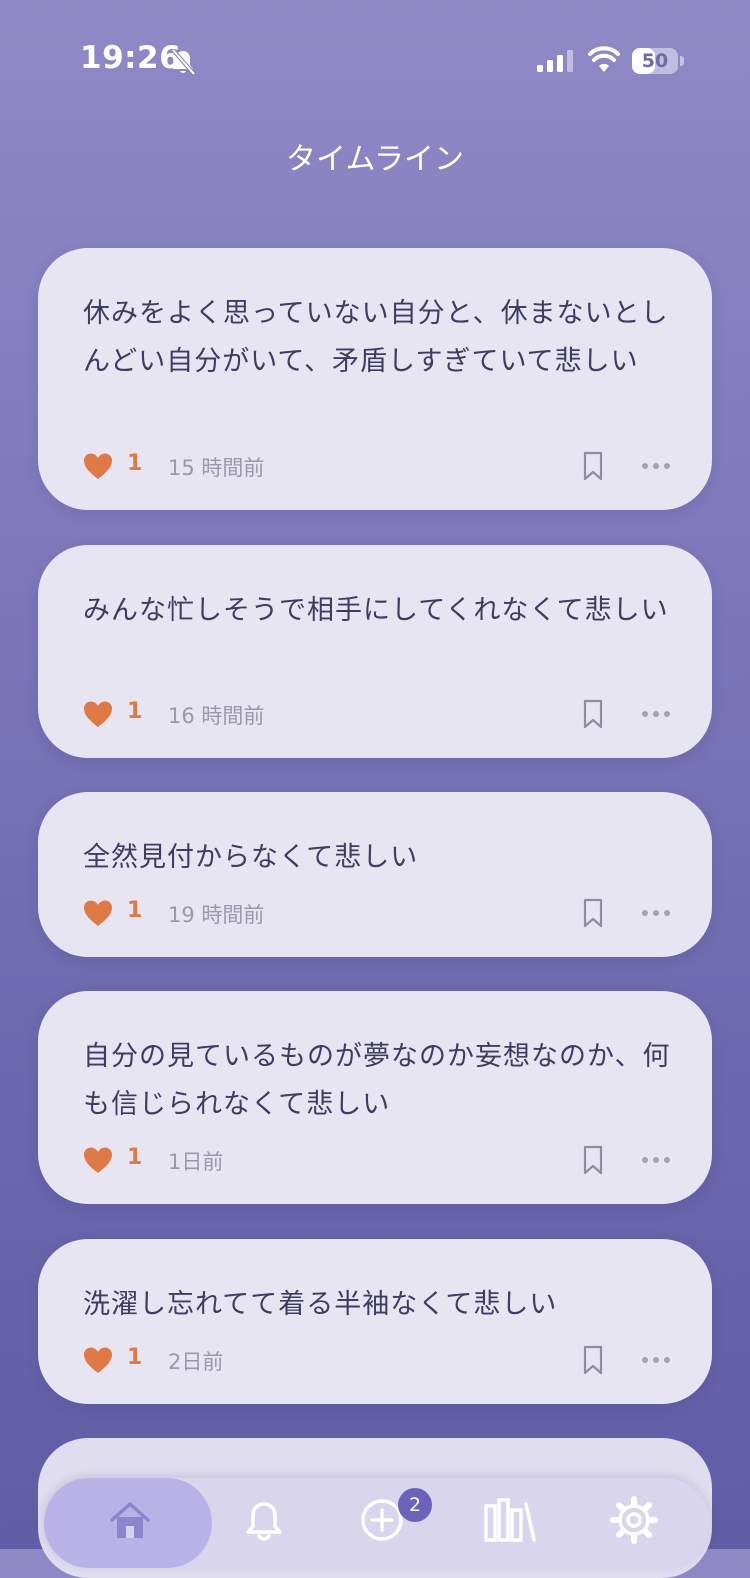 The width and height of the screenshot is (750, 1578). Describe the element at coordinates (378, 1361) in the screenshot. I see `post-meta: 1 2日前` at that location.